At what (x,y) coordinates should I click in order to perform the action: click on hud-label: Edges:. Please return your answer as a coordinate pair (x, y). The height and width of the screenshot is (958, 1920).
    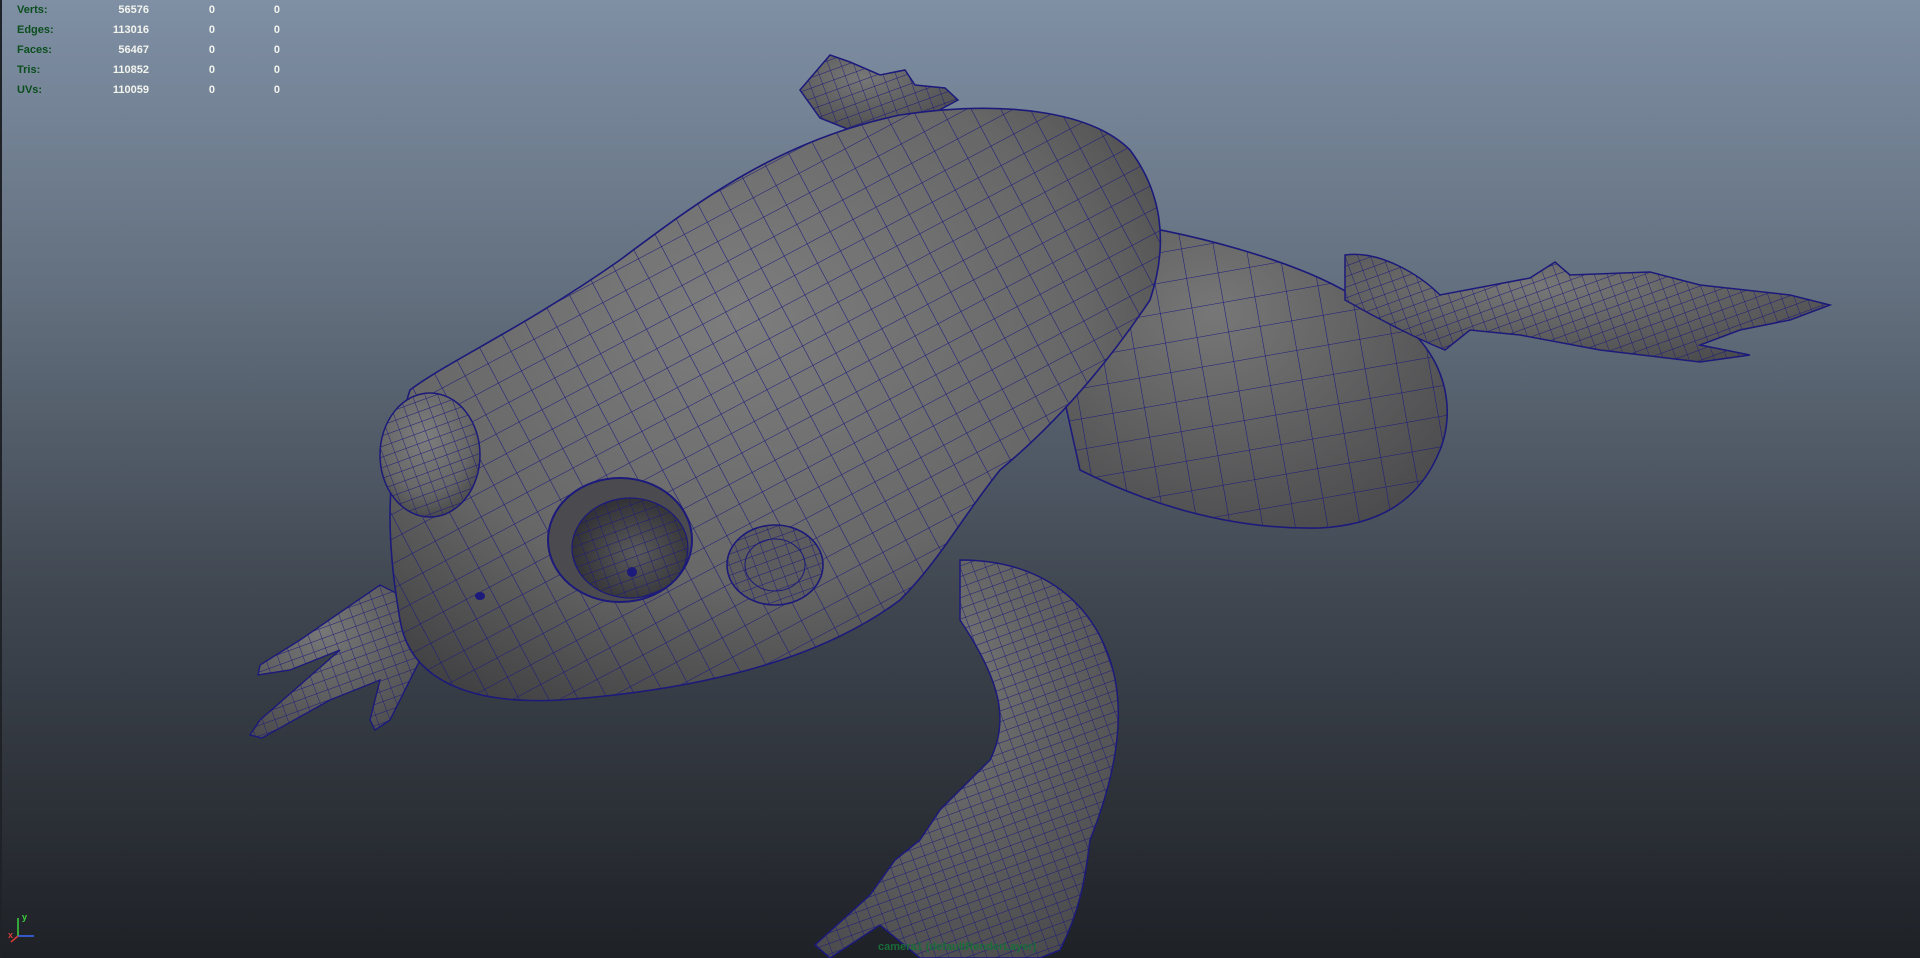
    Looking at the image, I should click on (35, 30).